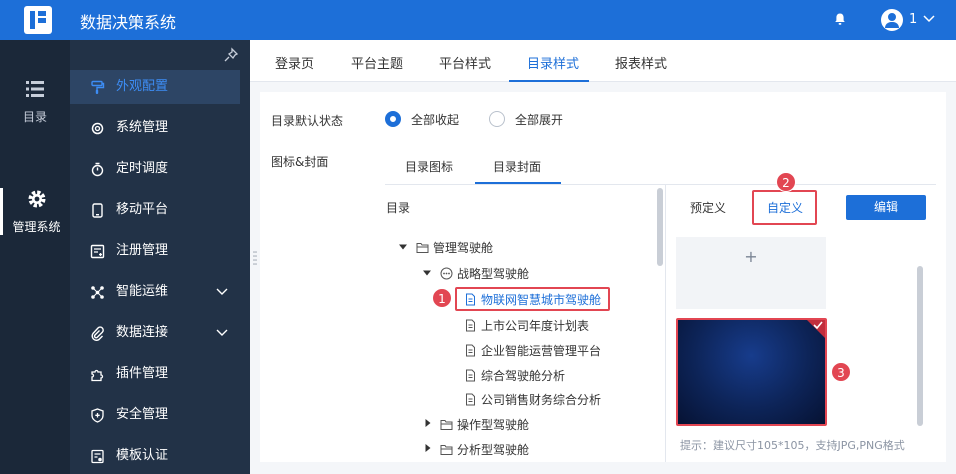 Image resolution: width=956 pixels, height=474 pixels. I want to click on rail-item-management: 管理系统, so click(35, 211).